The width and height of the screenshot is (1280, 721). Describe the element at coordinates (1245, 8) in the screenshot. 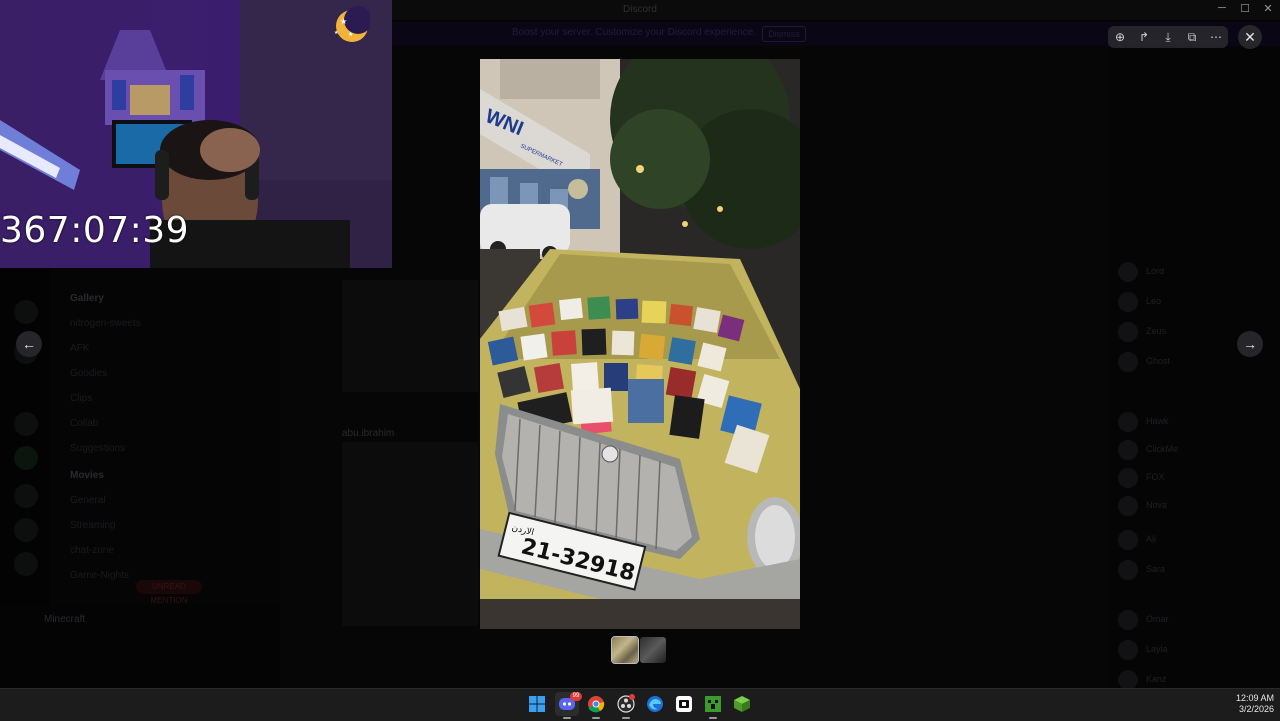

I see `maximize-button: ☐` at that location.